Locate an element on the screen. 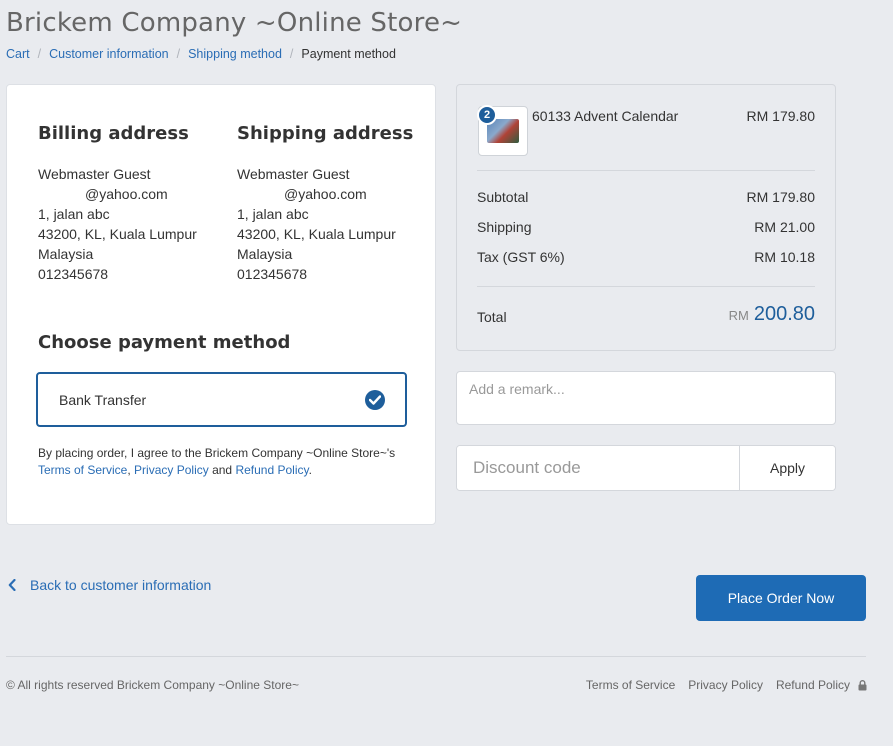 The width and height of the screenshot is (893, 746). breadcrumb-shipping-method: Shipping method is located at coordinates (235, 54).